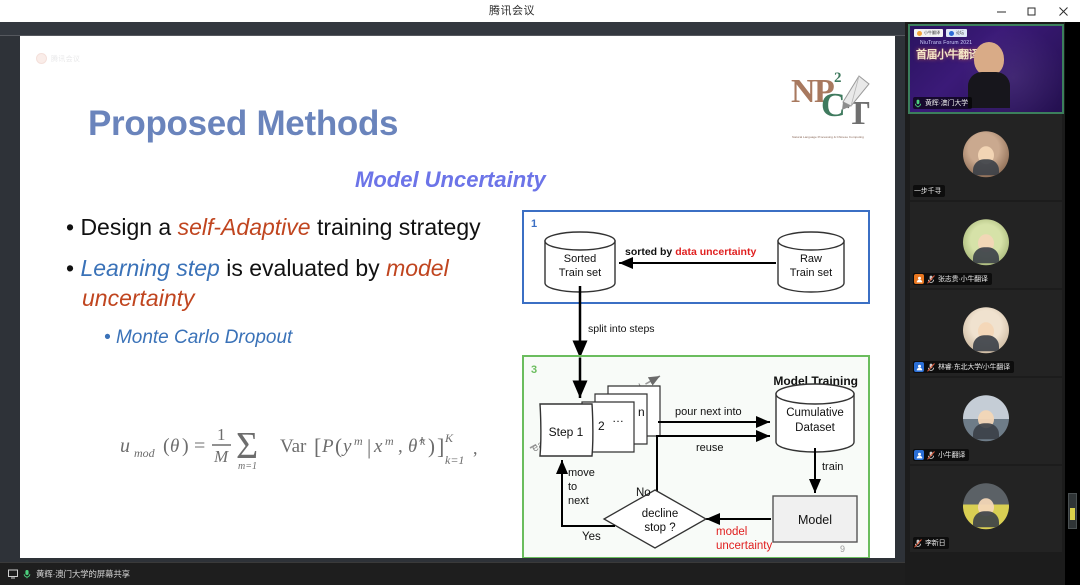 The image size is (1080, 585). What do you see at coordinates (125, 446) in the screenshot?
I see `svg-text: u` at bounding box center [125, 446].